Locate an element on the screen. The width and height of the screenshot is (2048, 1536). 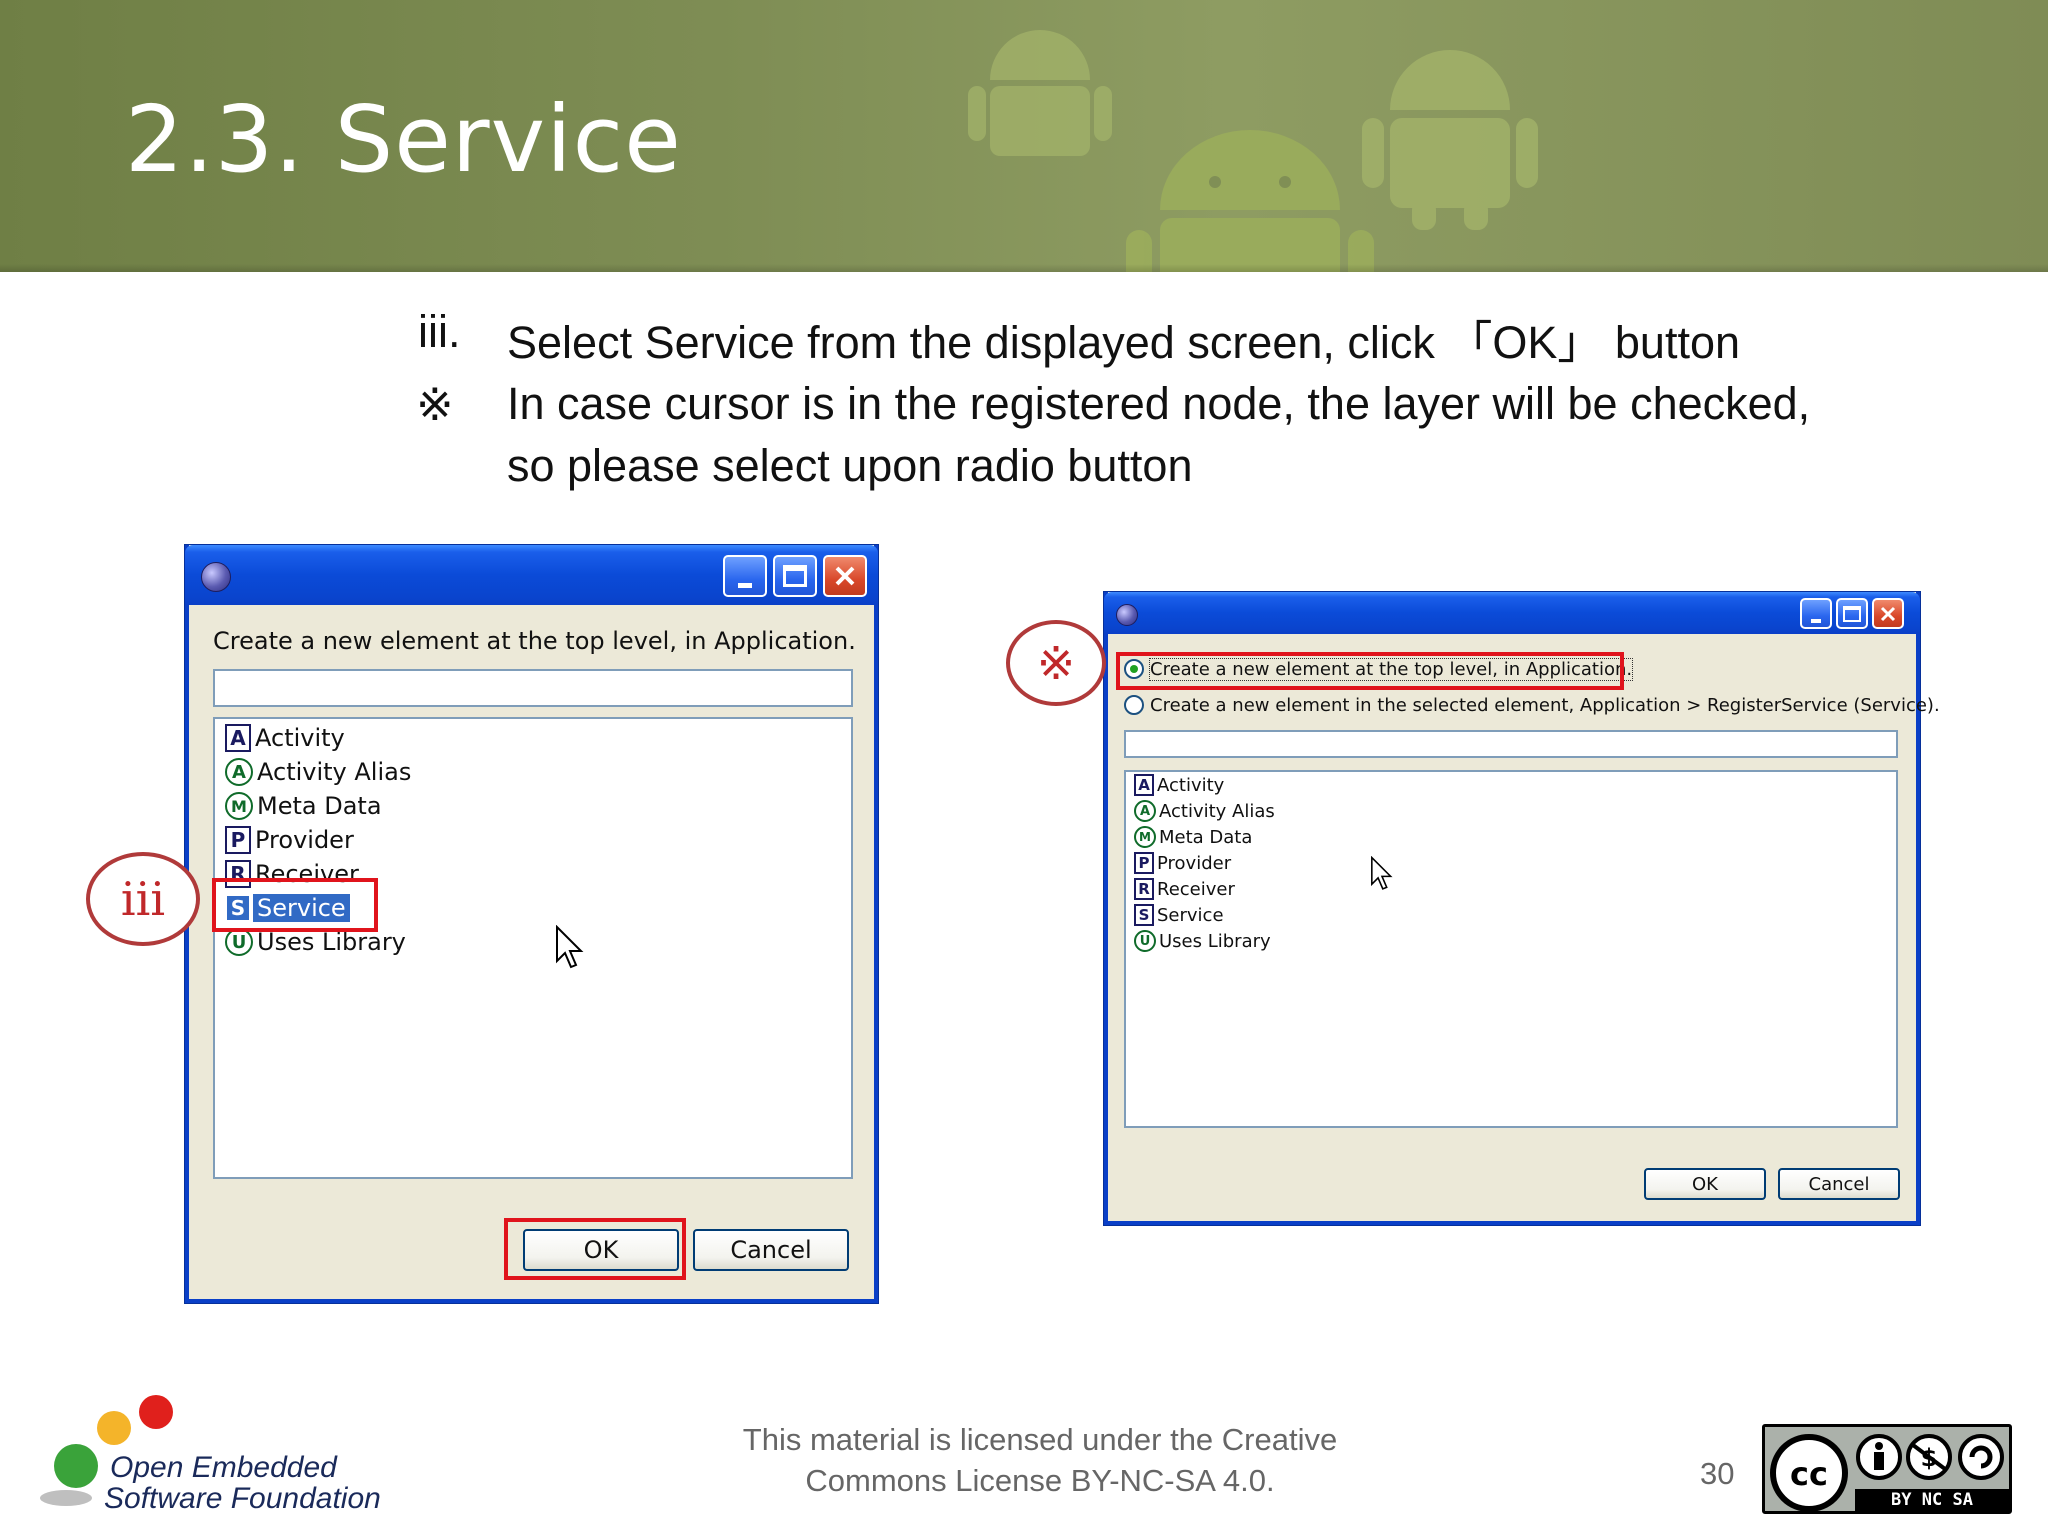
license-line-2: Commons License BY-NC-SA 4.0. is located at coordinates (1040, 1480).